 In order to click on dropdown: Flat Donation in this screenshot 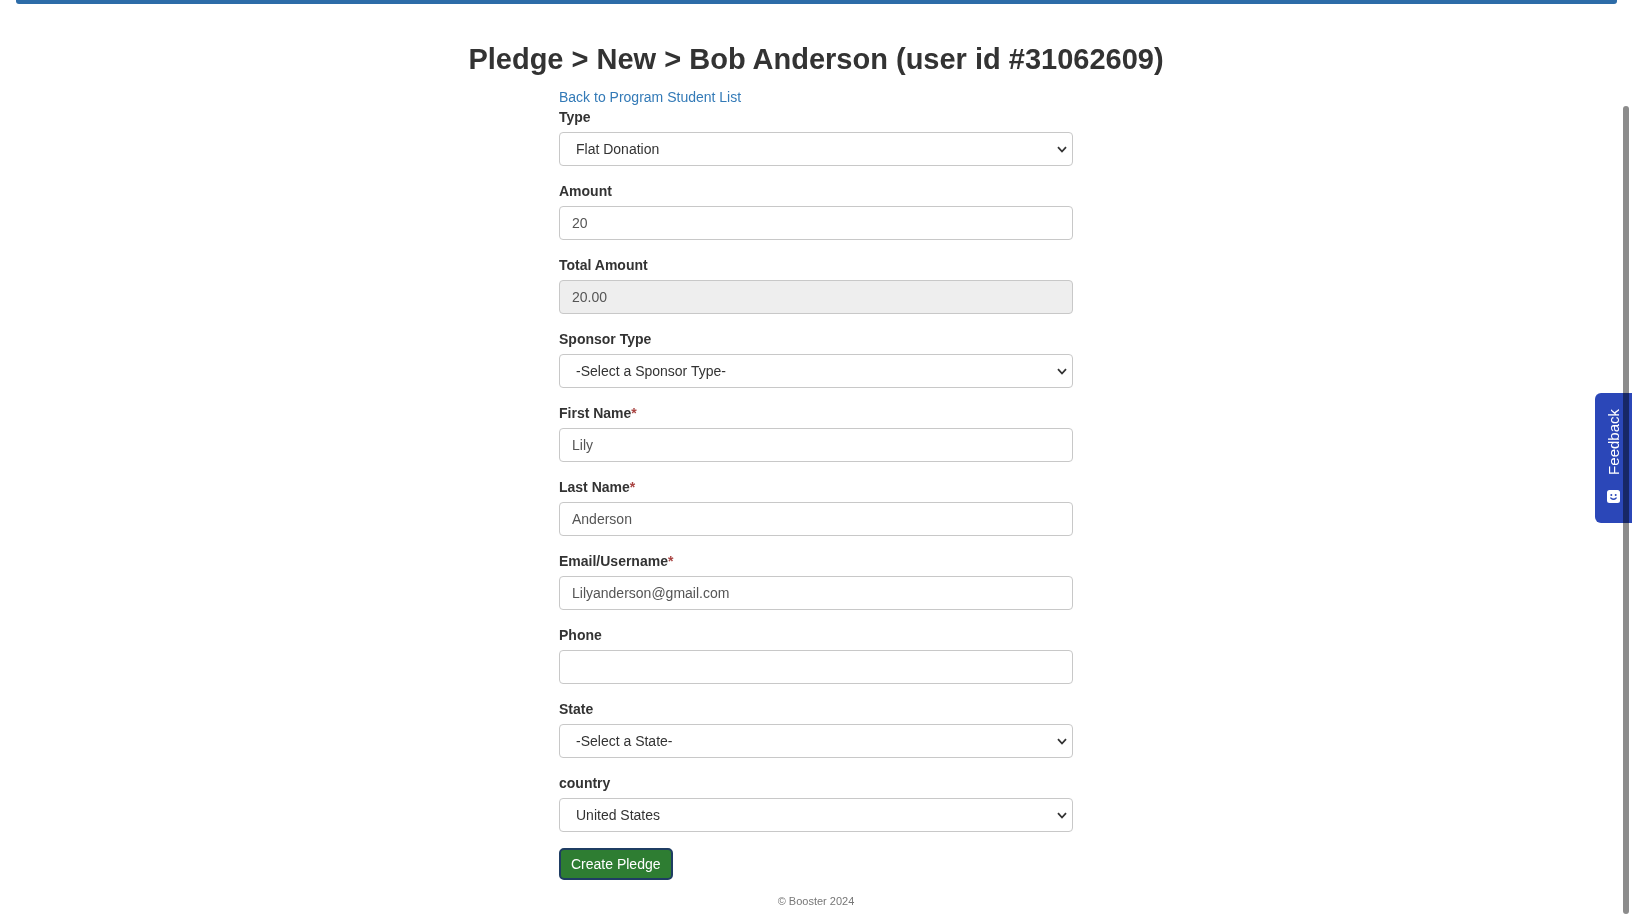, I will do `click(816, 149)`.